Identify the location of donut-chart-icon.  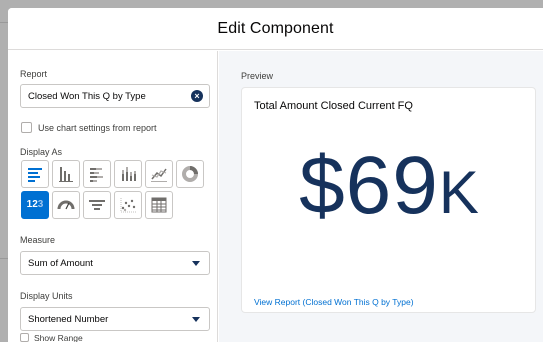
(190, 174).